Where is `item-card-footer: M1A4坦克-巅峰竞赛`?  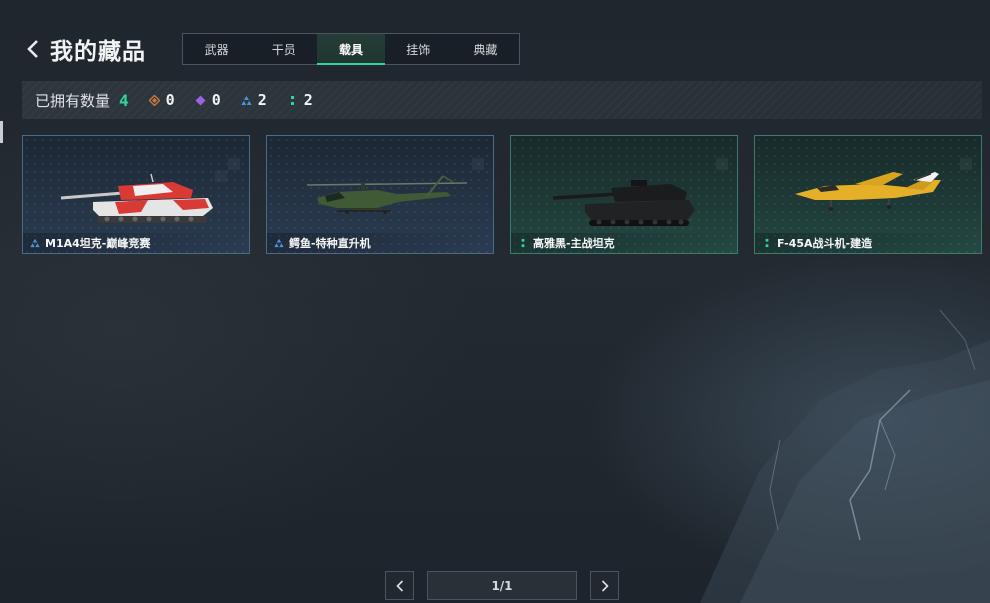
item-card-footer: M1A4坦克-巅峰竞赛 is located at coordinates (136, 243).